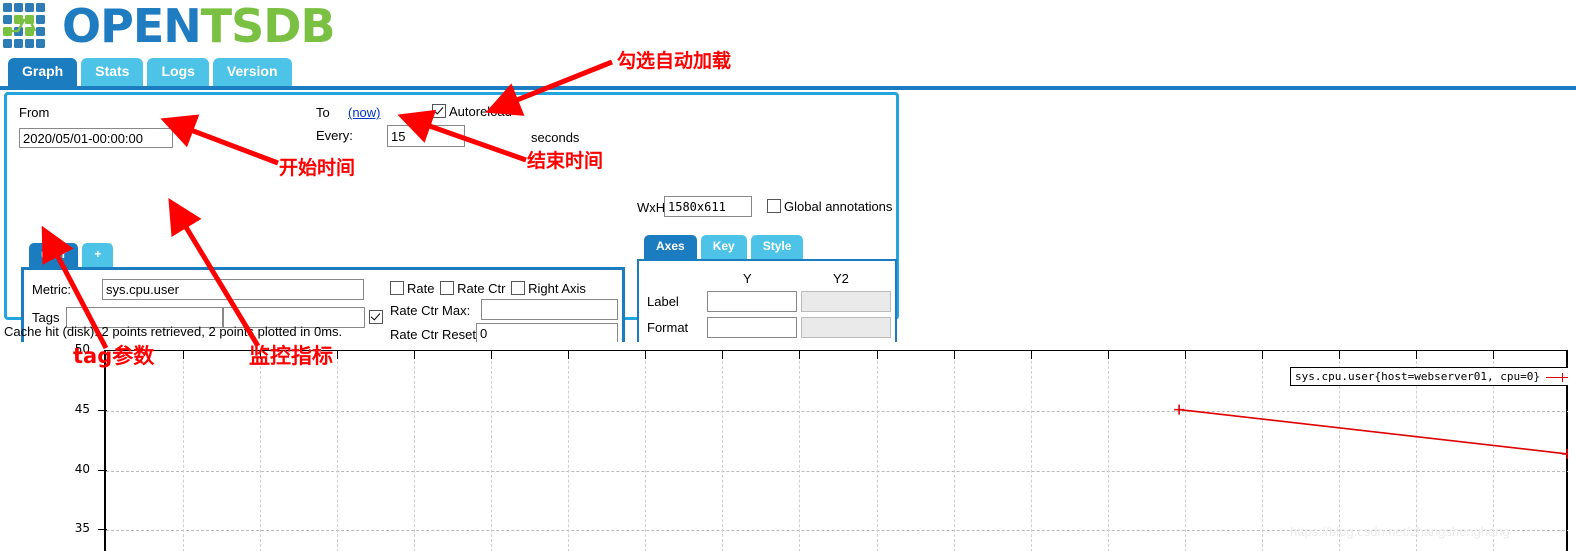  Describe the element at coordinates (82, 408) in the screenshot. I see `y-tick-label: 45` at that location.